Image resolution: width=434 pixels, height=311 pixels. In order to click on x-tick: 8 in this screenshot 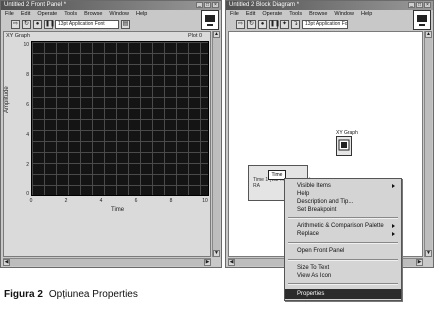, I will do `click(171, 201)`.